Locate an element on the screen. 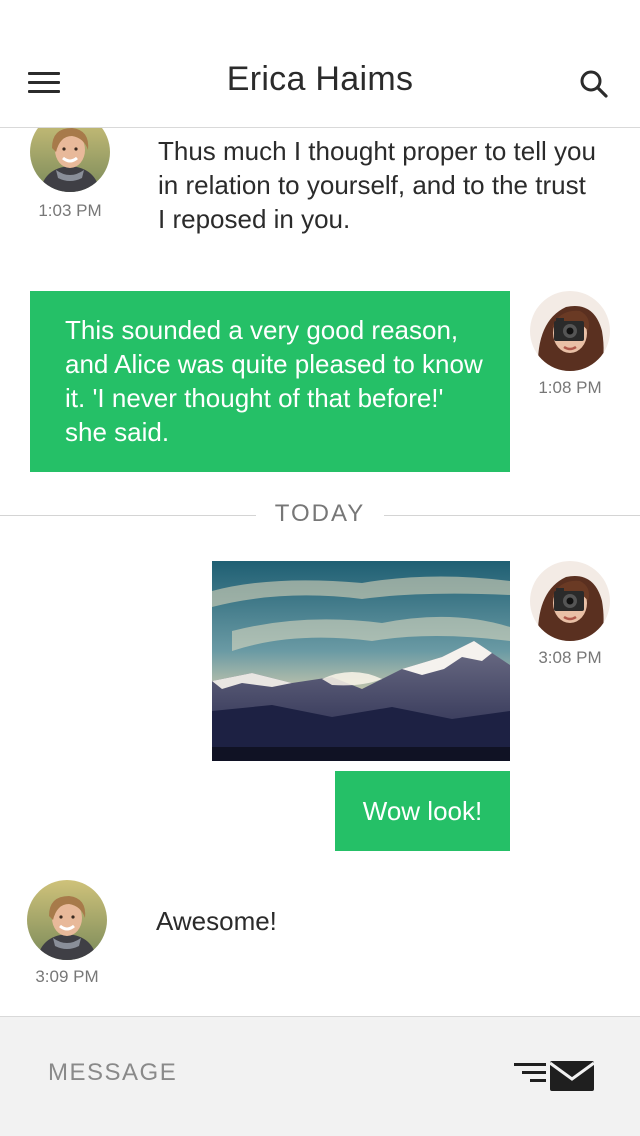 The height and width of the screenshot is (1136, 640). message-timestamp: 1:03 PM is located at coordinates (70, 210).